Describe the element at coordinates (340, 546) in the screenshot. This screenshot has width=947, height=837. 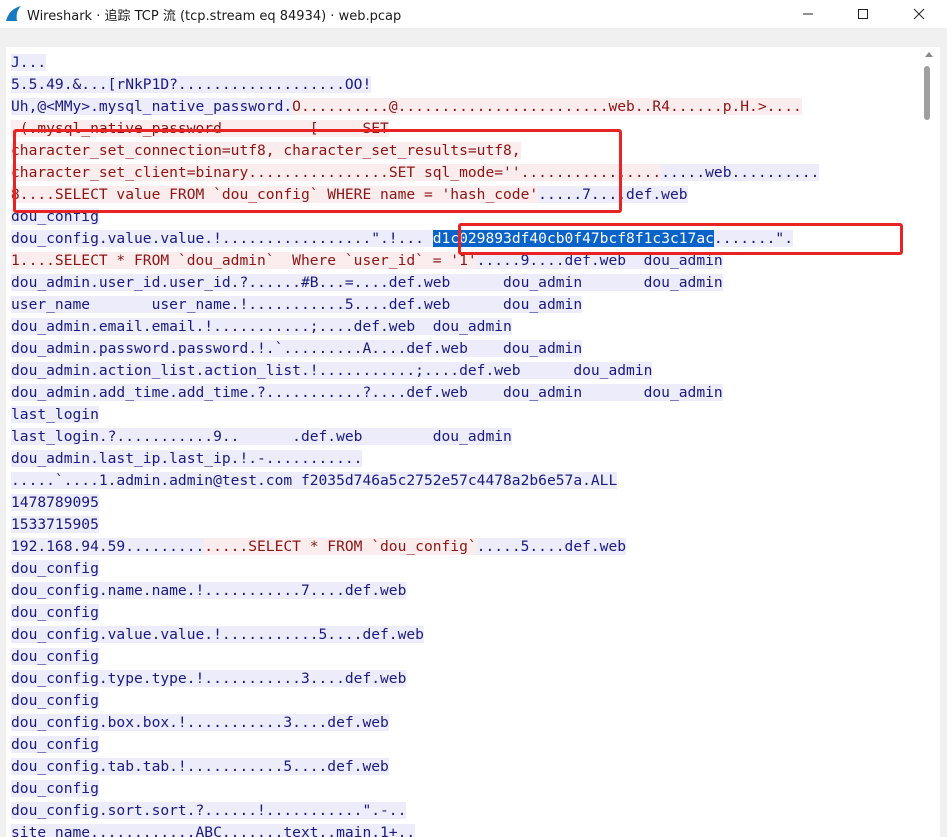
I see `client-segment: .....SELECT * FROM `dou_config`` at that location.